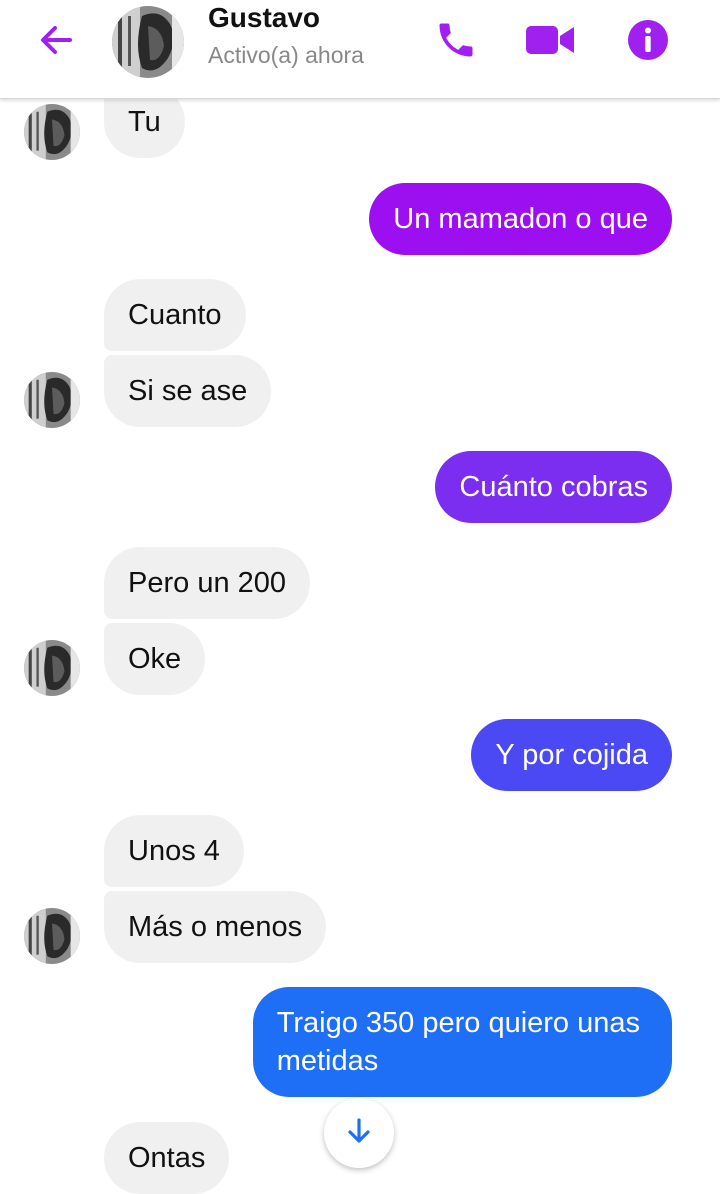 The height and width of the screenshot is (1194, 720). What do you see at coordinates (167, 1158) in the screenshot?
I see `incoming-message: Ontas` at bounding box center [167, 1158].